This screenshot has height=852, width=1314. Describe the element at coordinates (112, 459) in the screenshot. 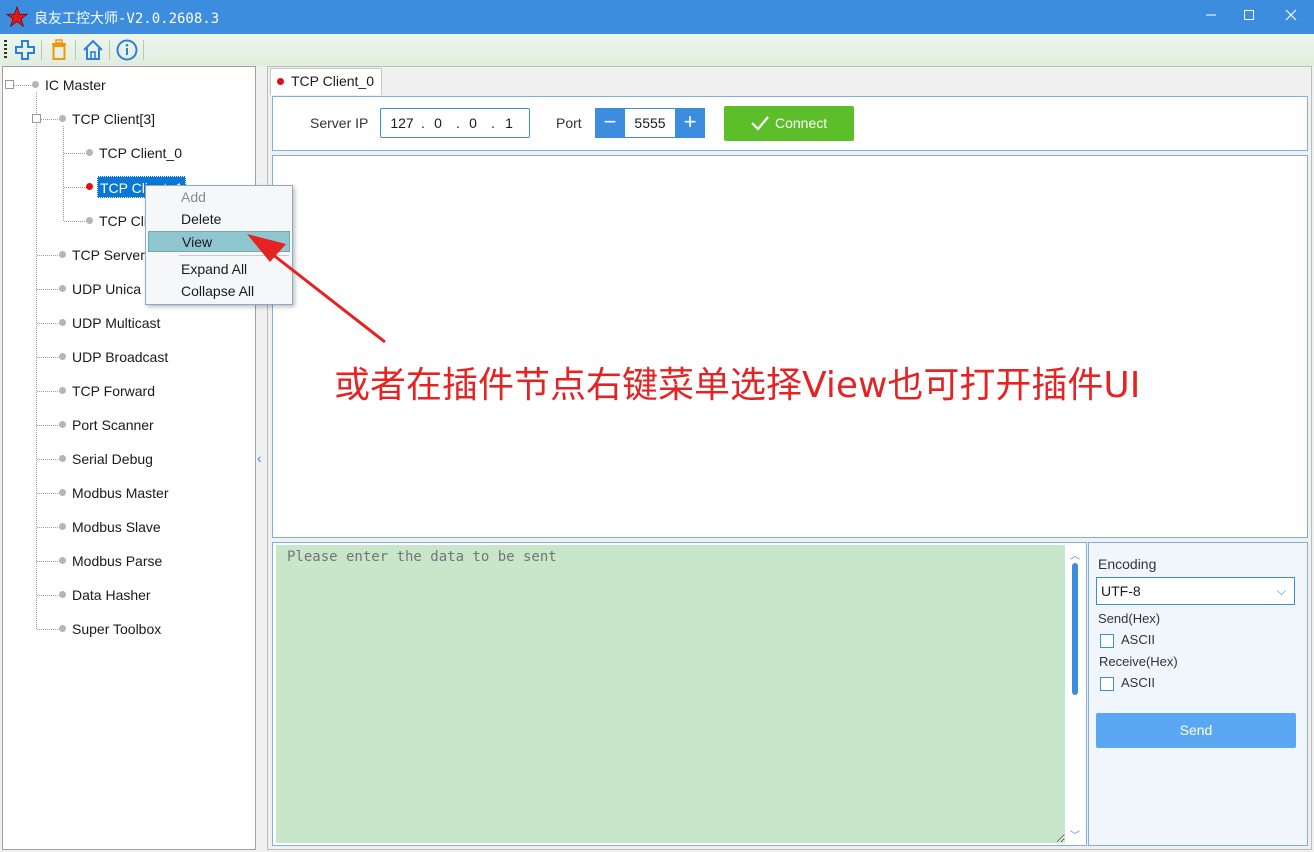

I see `tree-item-serial-debug: Serial Debug` at that location.